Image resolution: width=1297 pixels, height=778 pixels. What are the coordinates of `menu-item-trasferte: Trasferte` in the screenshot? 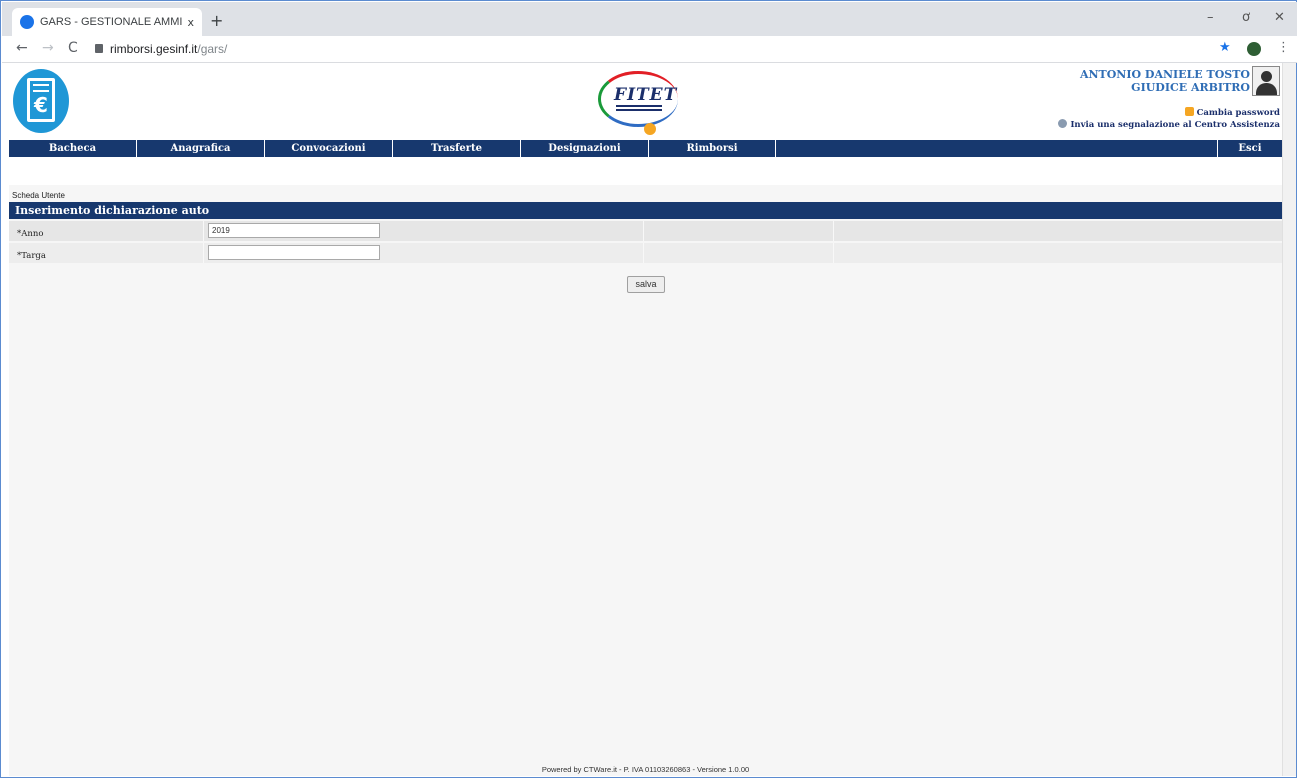 It's located at (457, 148).